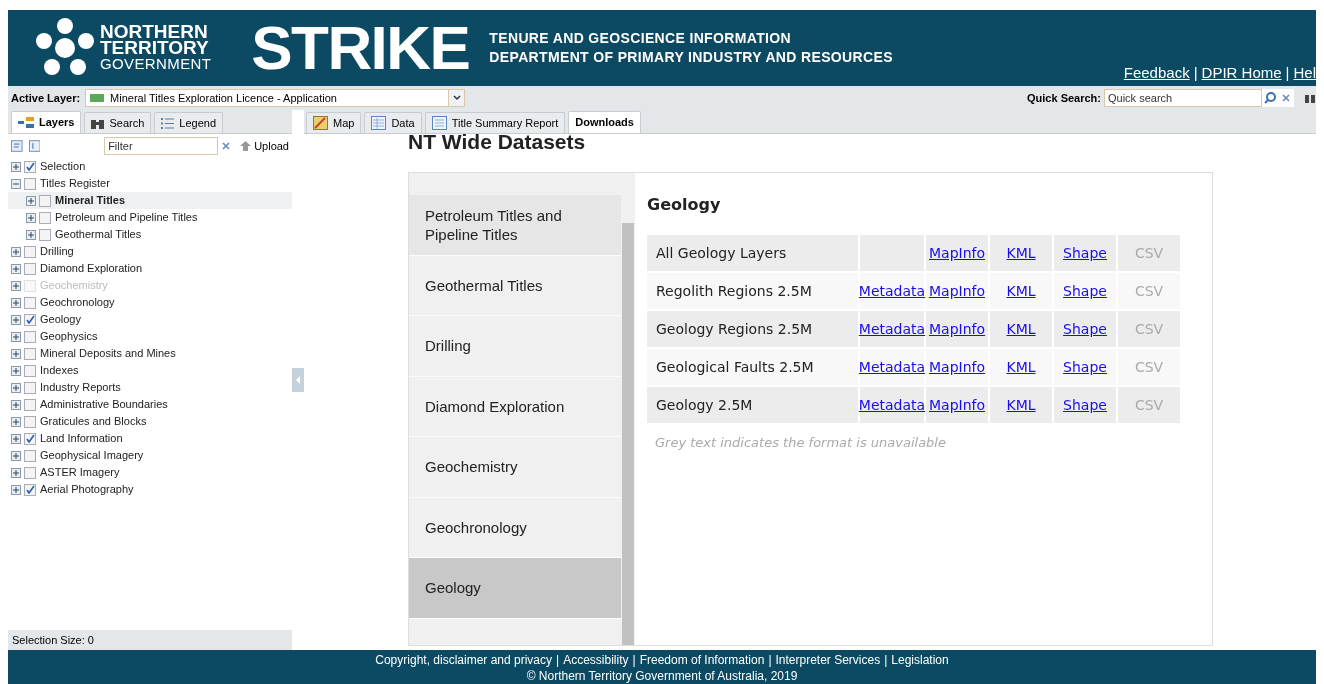 This screenshot has height=684, width=1324. Describe the element at coordinates (1183, 98) in the screenshot. I see `quick-search-field: Quick search` at that location.